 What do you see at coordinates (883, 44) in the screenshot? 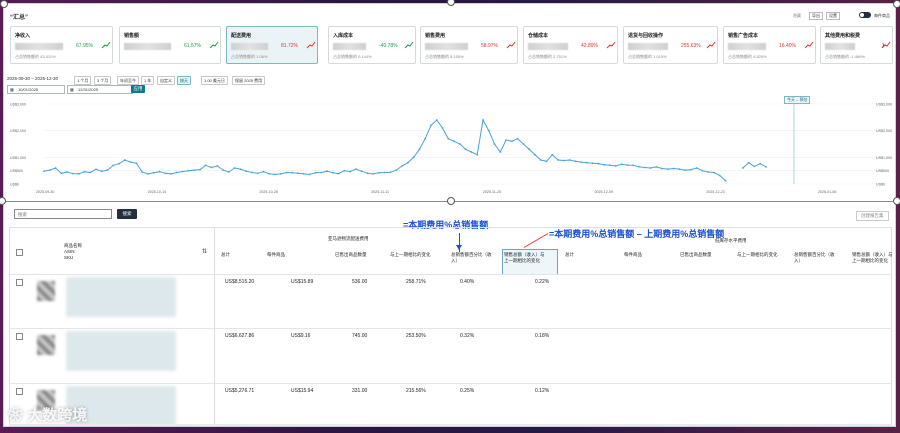
I see `chevron-right-icon: ›` at bounding box center [883, 44].